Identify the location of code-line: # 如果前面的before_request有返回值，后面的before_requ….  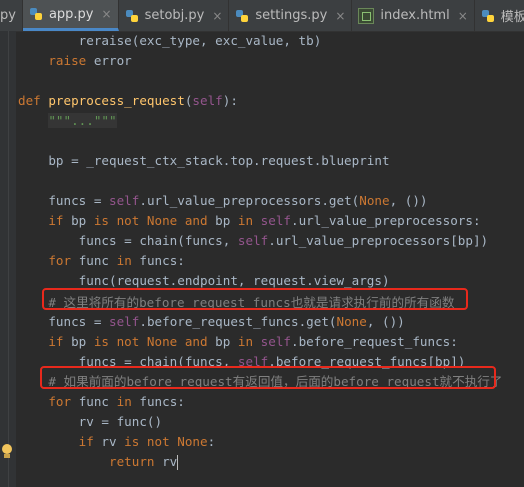
(260, 382).